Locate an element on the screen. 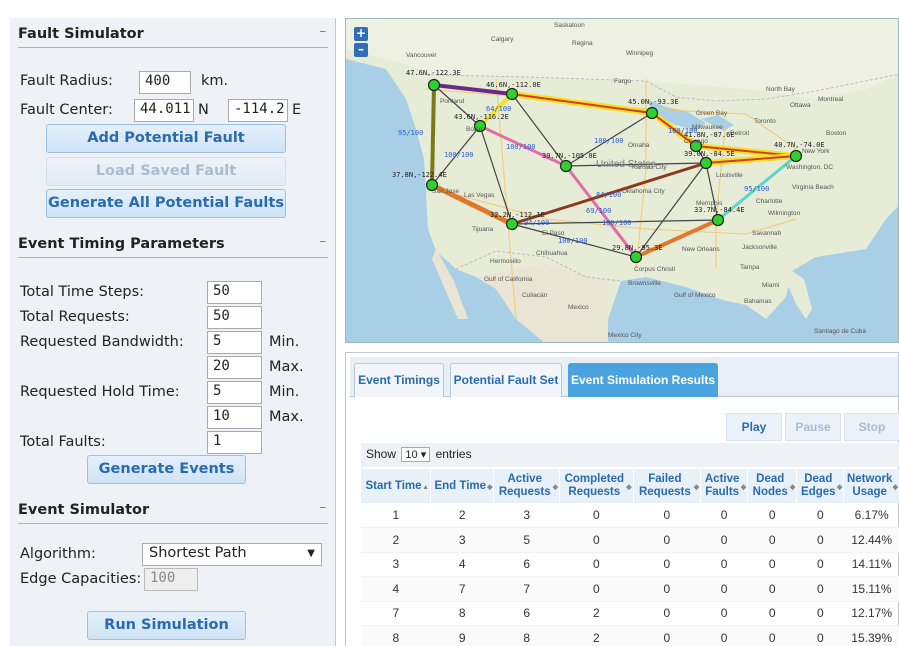 The image size is (899, 646). play-button: Play is located at coordinates (754, 427).